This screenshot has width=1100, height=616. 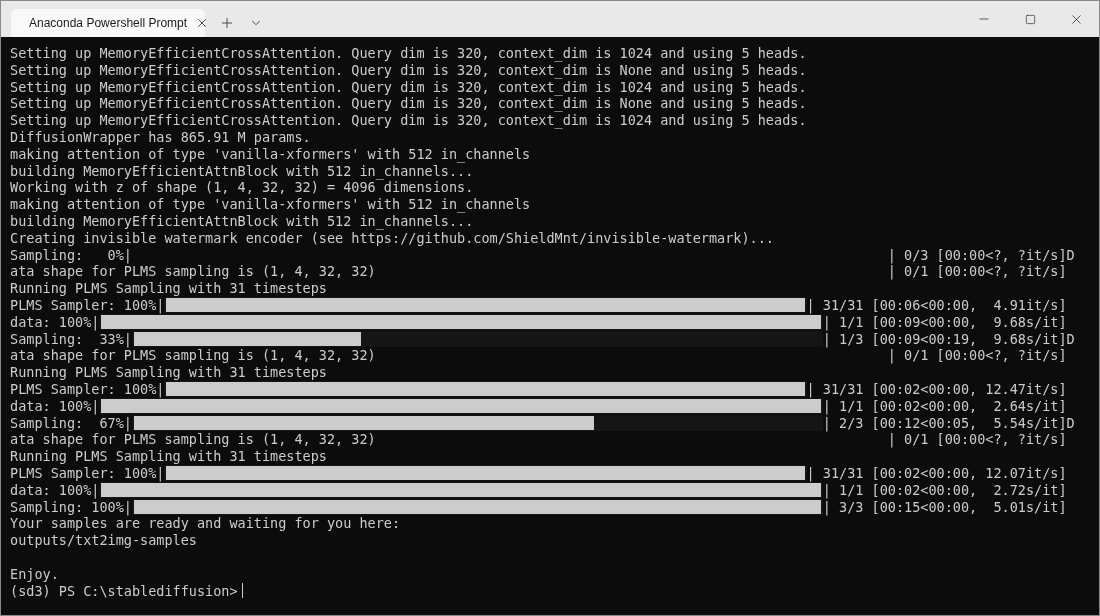 I want to click on progress-label: Sampling: 0%|, so click(x=71, y=255).